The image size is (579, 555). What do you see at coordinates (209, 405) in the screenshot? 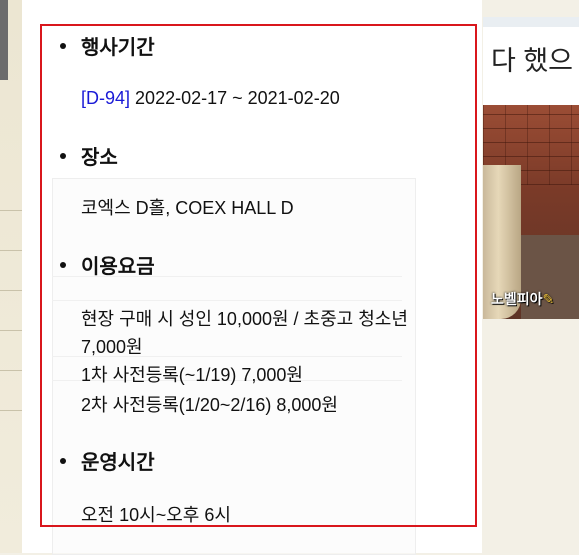
I see `fees-line: 2차 사전등록(1/20~2/16) 8,000원` at bounding box center [209, 405].